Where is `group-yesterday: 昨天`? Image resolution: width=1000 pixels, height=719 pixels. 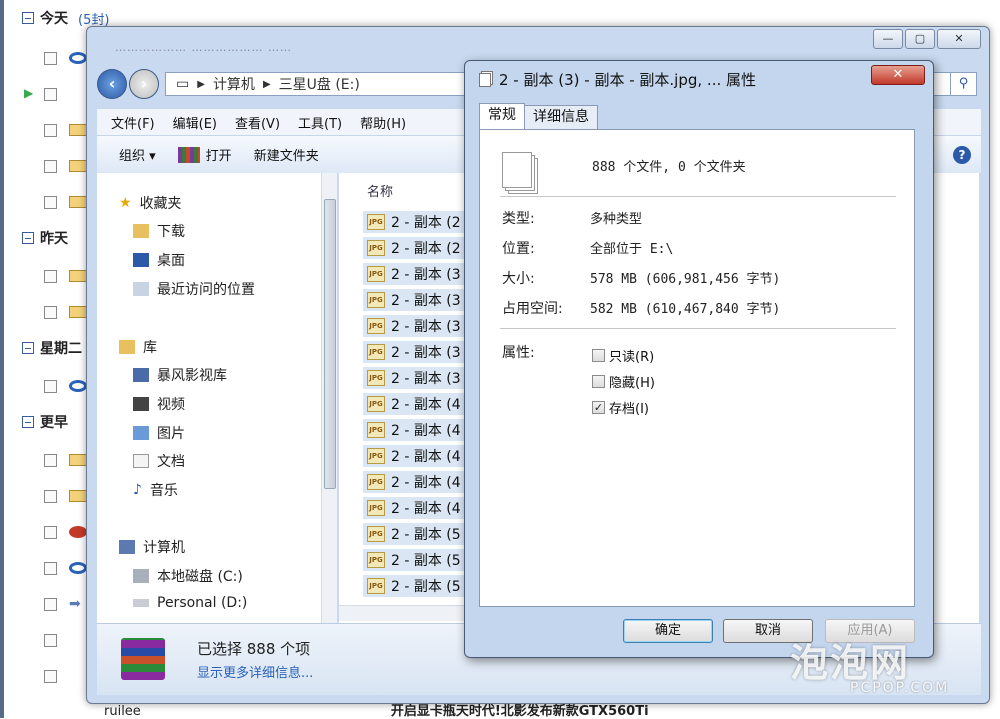
group-yesterday: 昨天 is located at coordinates (45, 238).